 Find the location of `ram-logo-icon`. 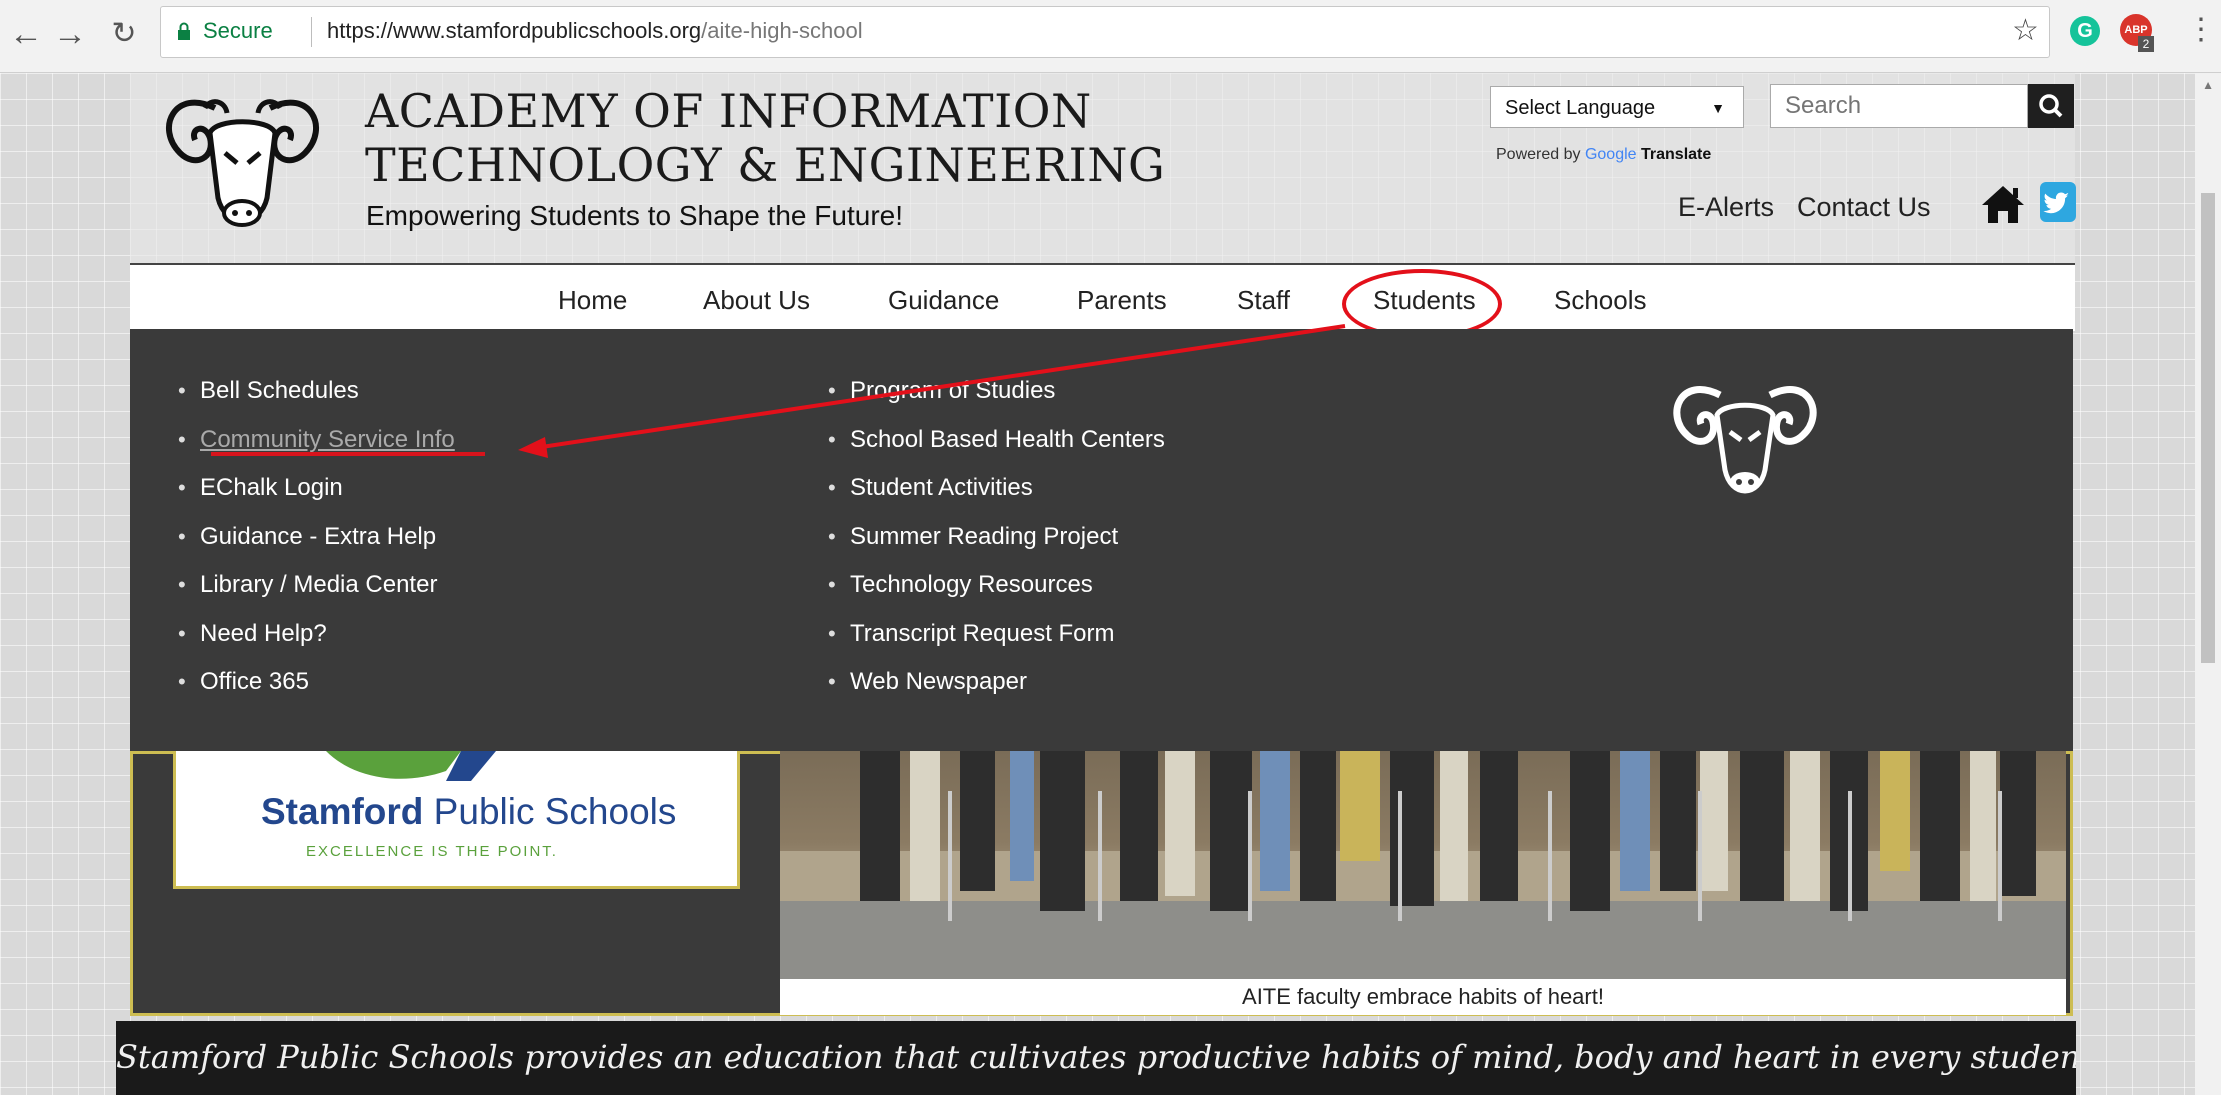

ram-logo-icon is located at coordinates (242, 165).